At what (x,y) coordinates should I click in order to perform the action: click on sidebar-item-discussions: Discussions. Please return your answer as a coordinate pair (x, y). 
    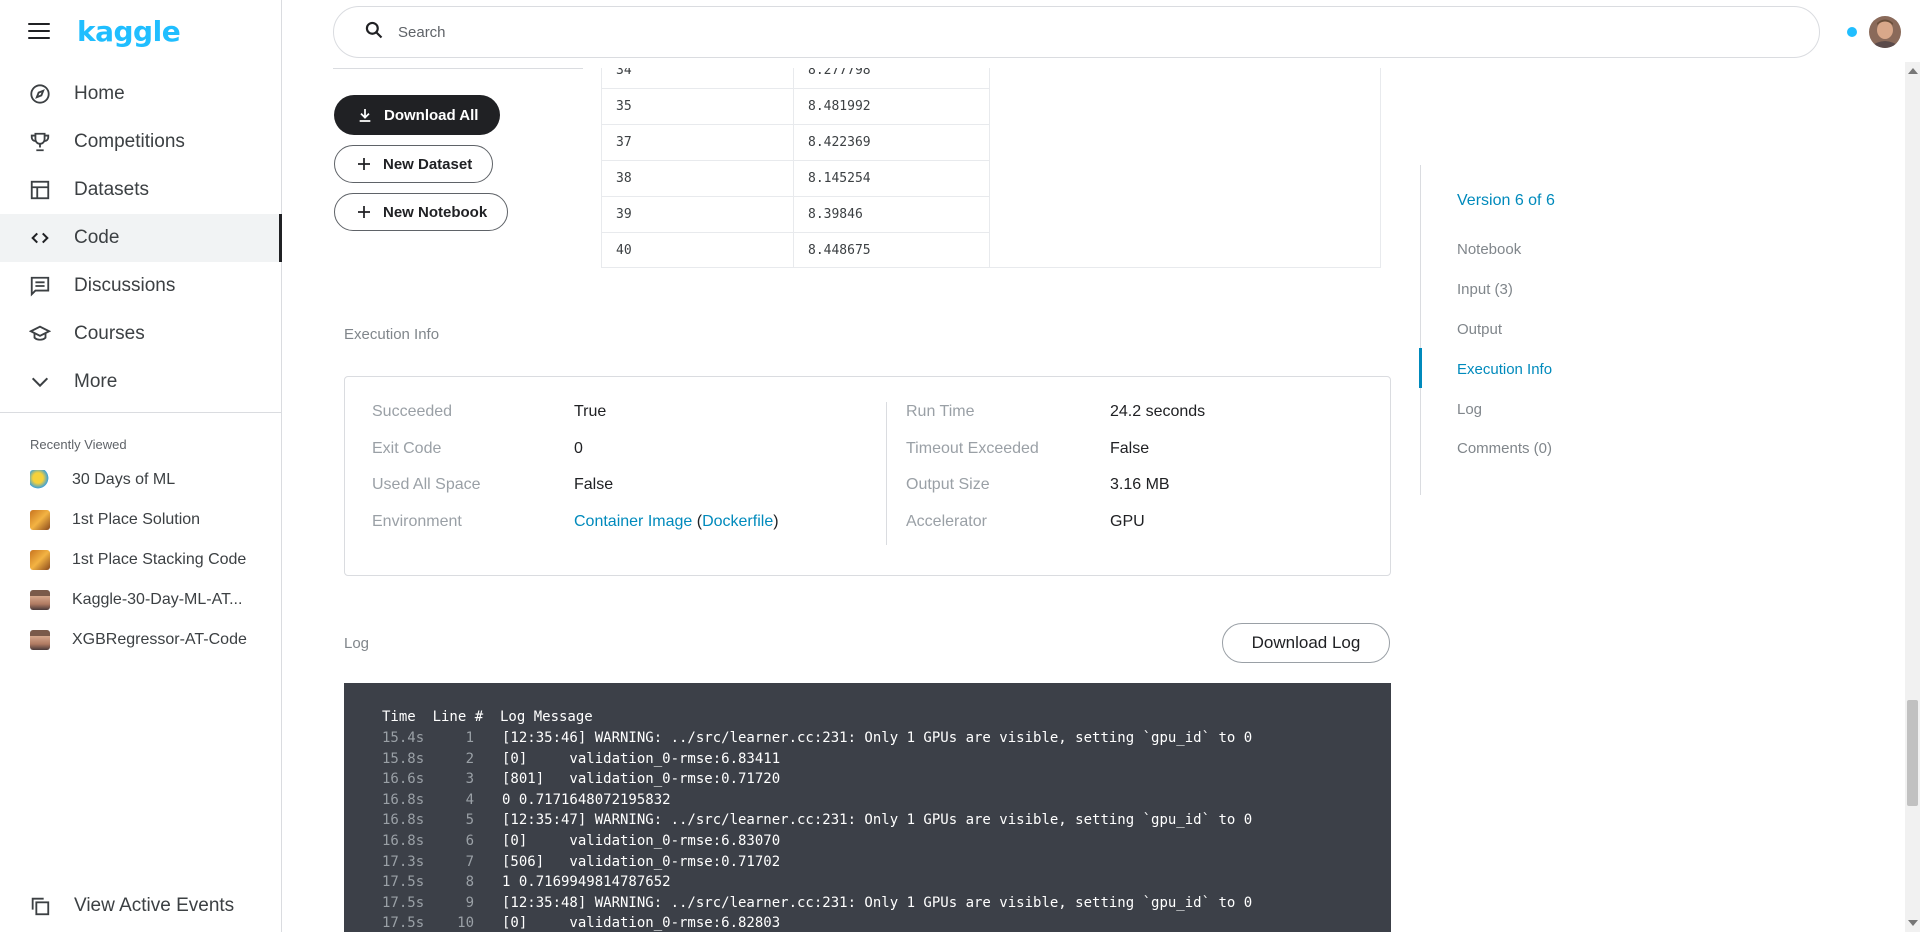
    Looking at the image, I should click on (140, 286).